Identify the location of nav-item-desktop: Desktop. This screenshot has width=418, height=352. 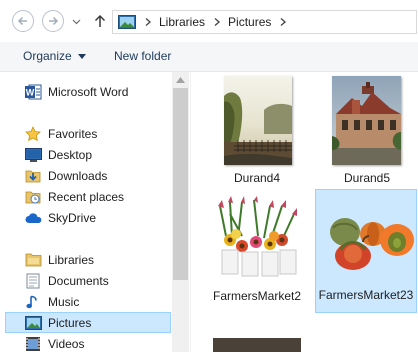
(88, 154).